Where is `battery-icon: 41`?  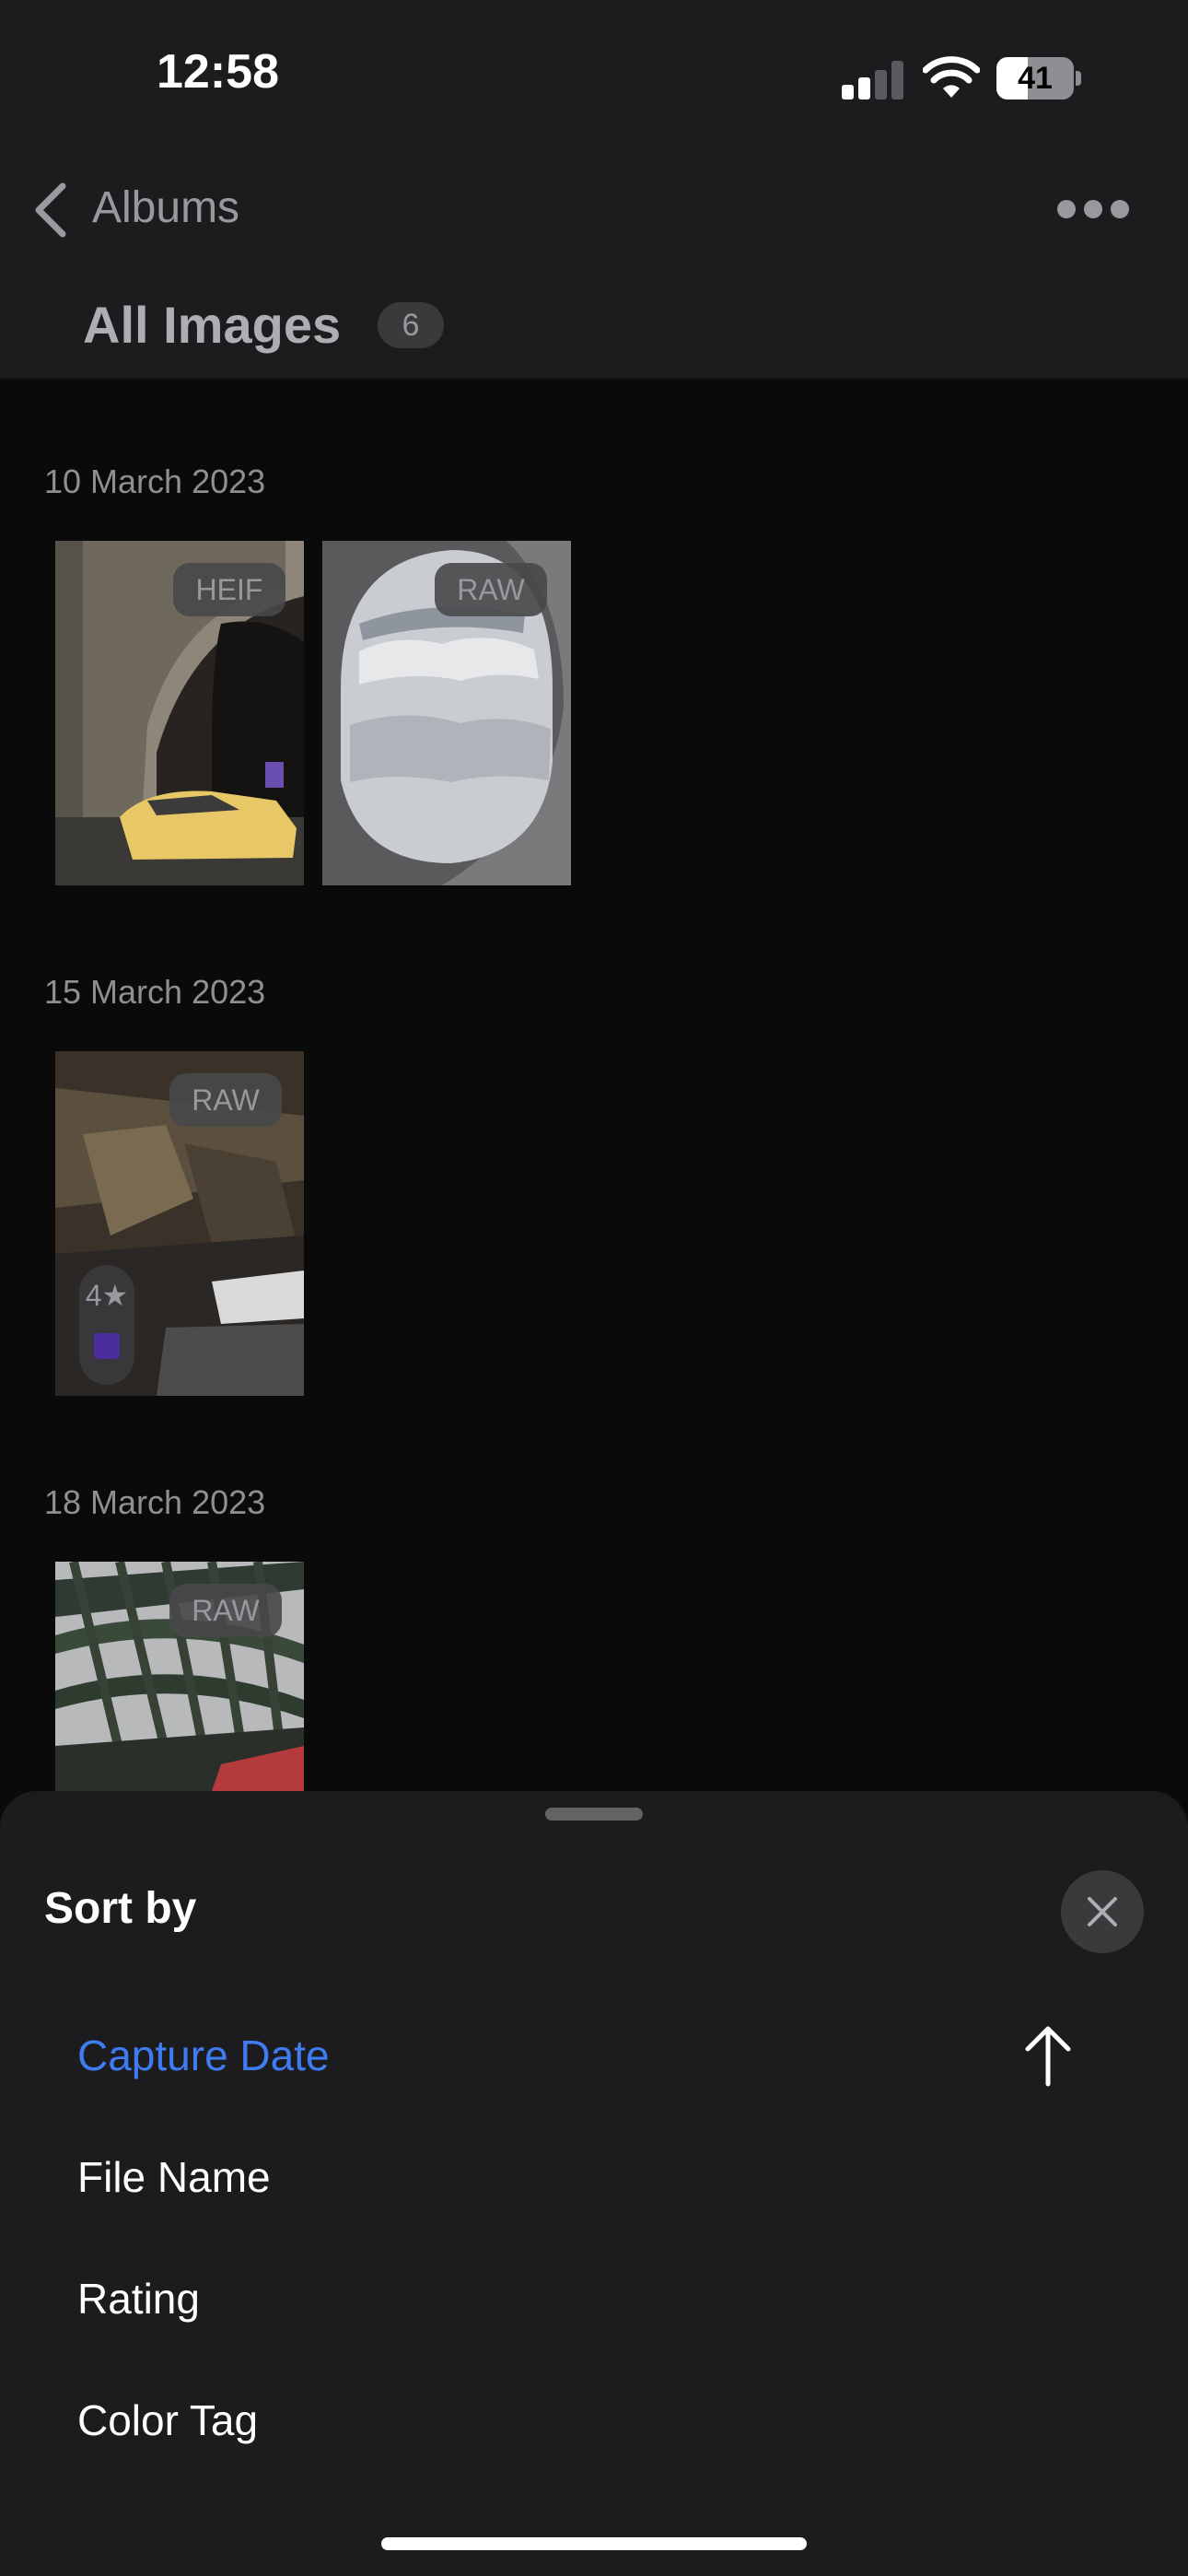
battery-icon: 41 is located at coordinates (1038, 78).